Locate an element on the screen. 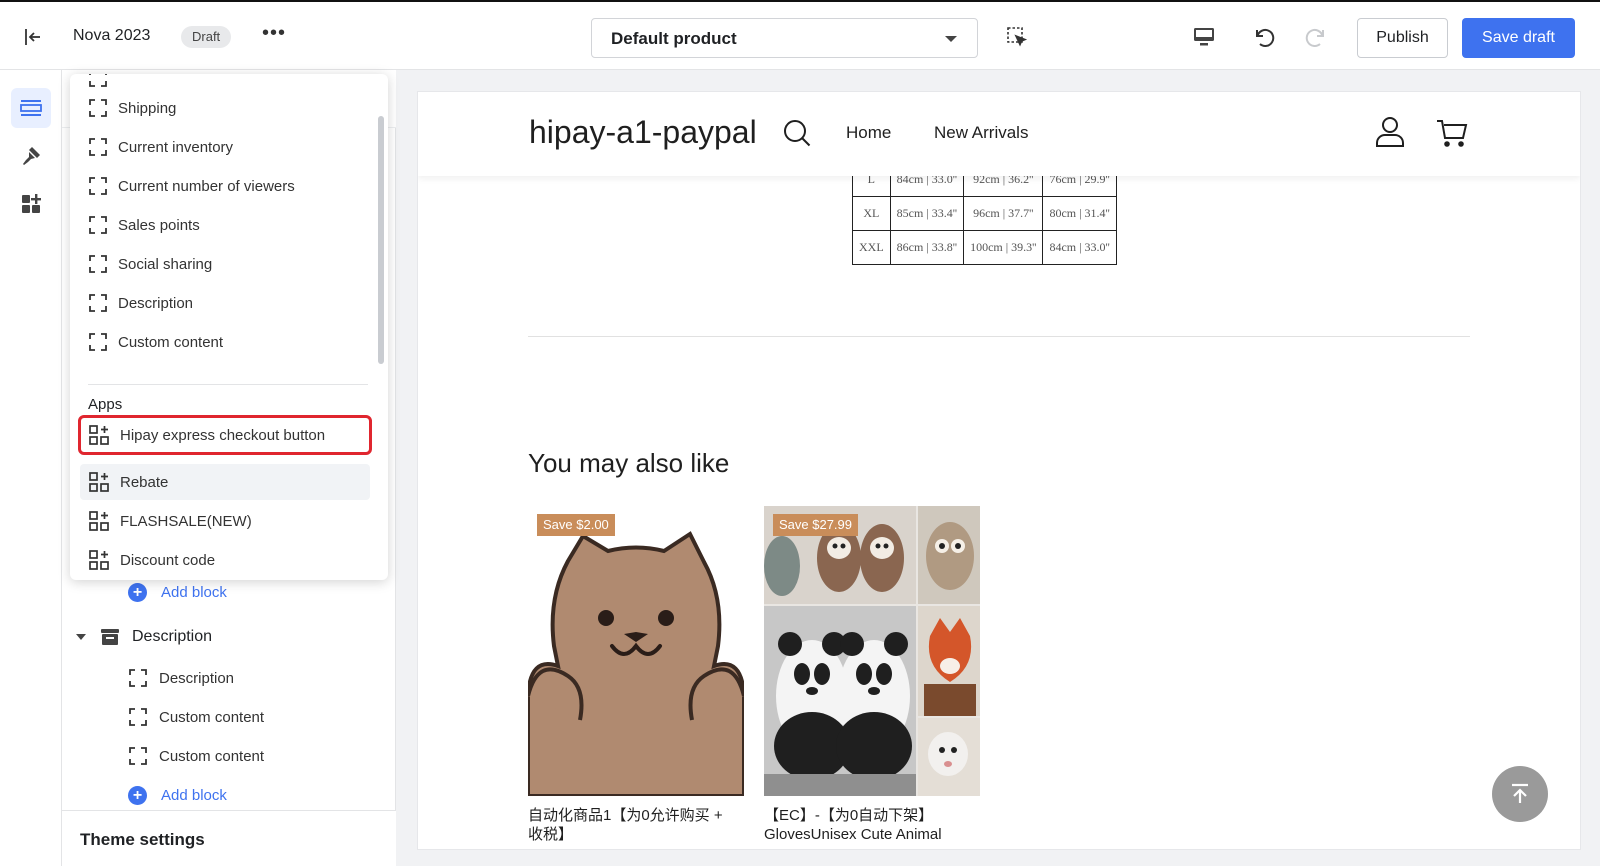  apps-icon is located at coordinates (31, 204).